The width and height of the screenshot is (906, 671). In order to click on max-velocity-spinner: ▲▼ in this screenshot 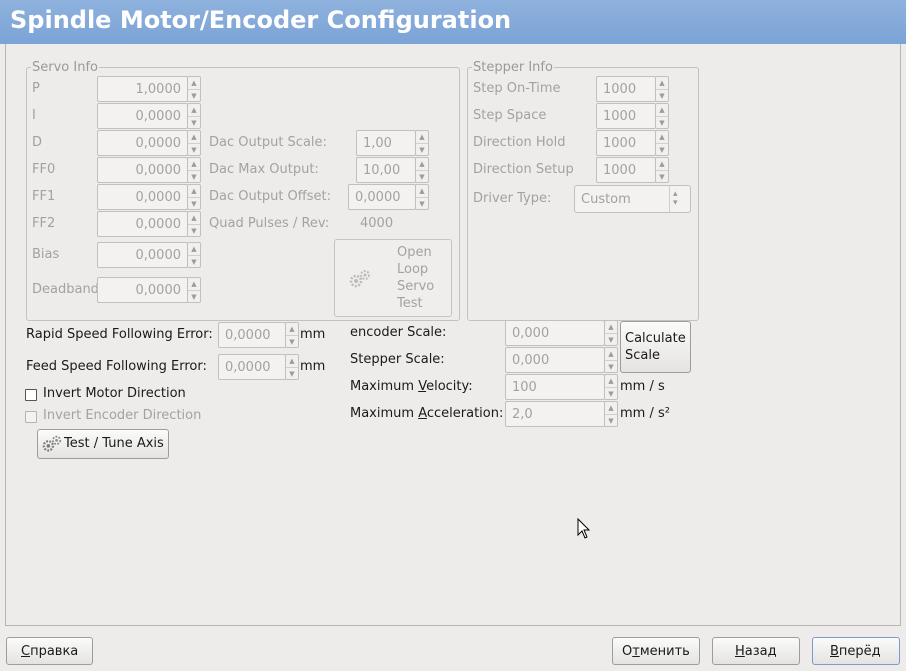, I will do `click(561, 387)`.